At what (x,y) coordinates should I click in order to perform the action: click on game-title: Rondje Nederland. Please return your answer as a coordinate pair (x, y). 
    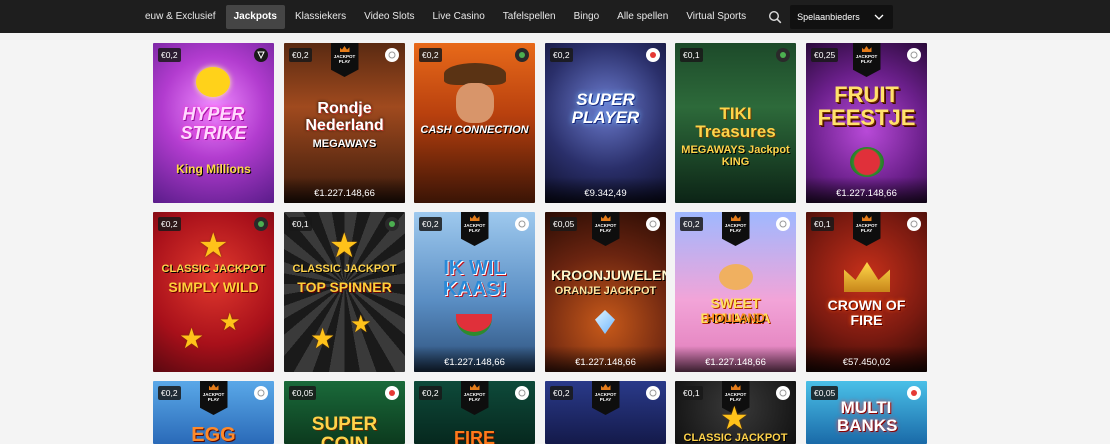
    Looking at the image, I should click on (344, 117).